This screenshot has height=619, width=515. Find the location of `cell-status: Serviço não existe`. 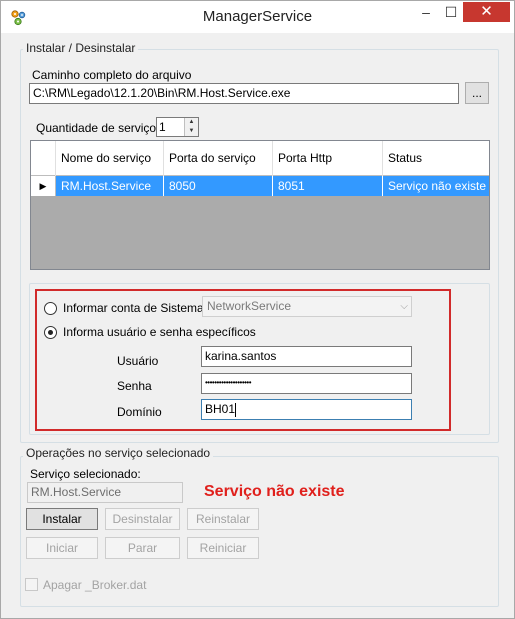

cell-status: Serviço não existe is located at coordinates (436, 186).